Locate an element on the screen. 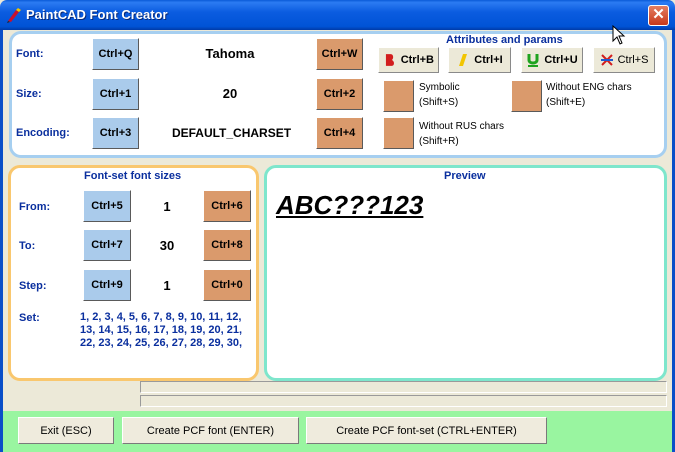  bold-icon is located at coordinates (389, 60).